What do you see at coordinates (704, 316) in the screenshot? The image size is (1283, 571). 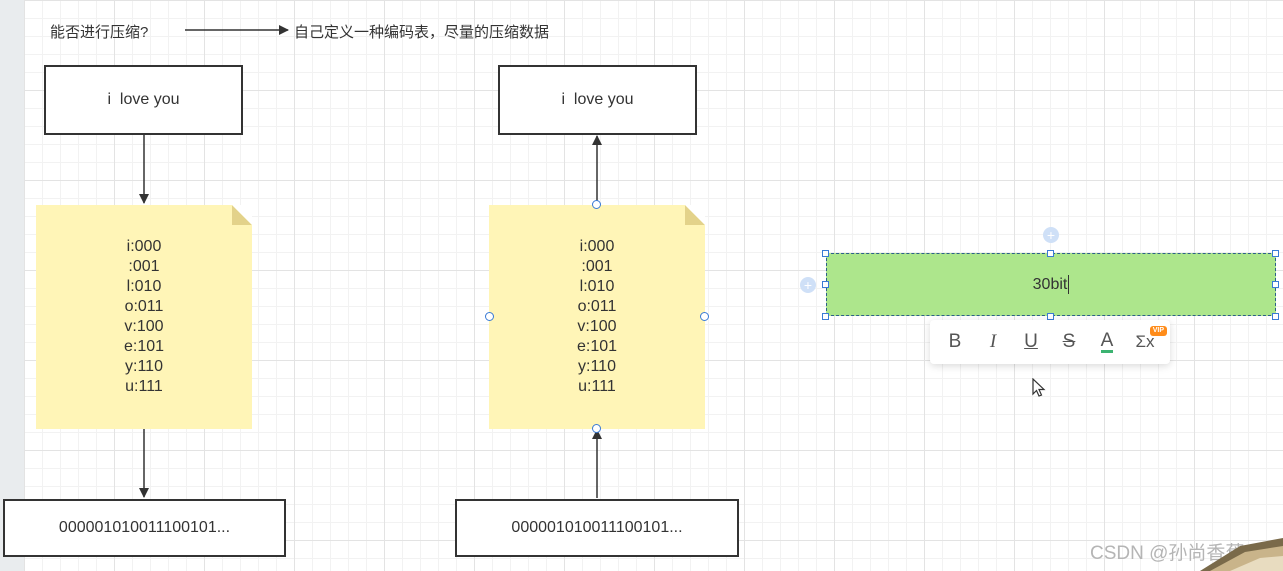 I see `connection-point-right` at bounding box center [704, 316].